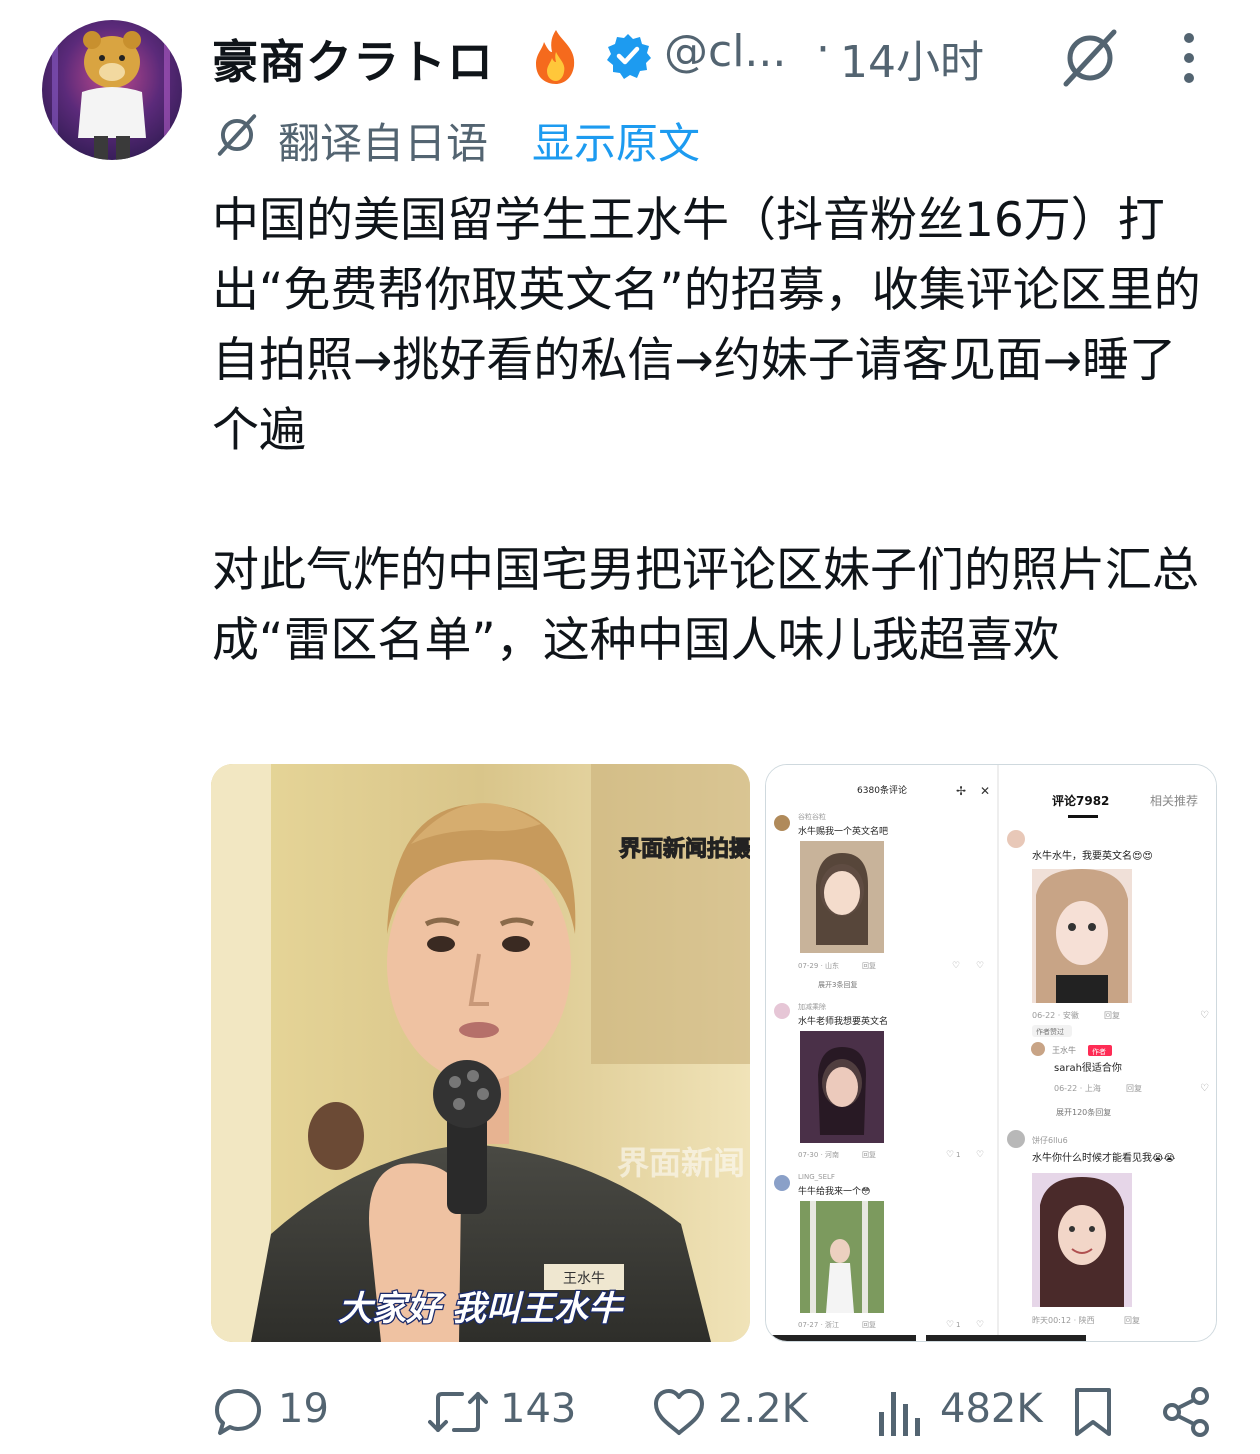 This screenshot has width=1260, height=1454. Describe the element at coordinates (812, 1006) in the screenshot. I see `comment-user: 加减乘除` at that location.